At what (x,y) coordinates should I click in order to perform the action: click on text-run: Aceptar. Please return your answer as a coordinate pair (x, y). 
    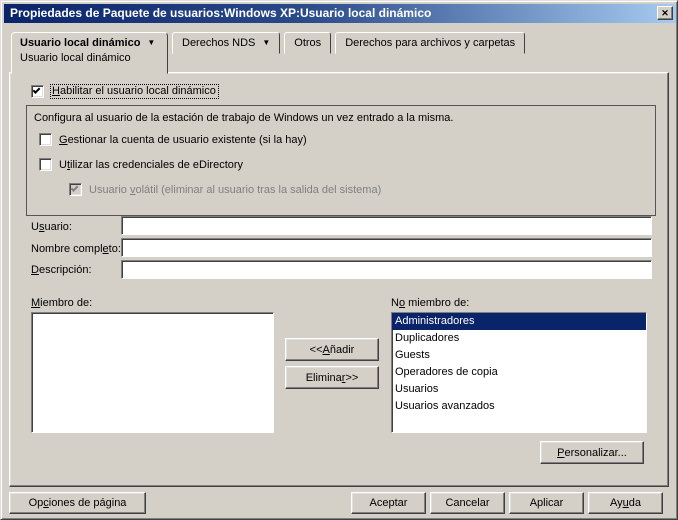
    Looking at the image, I should click on (388, 503).